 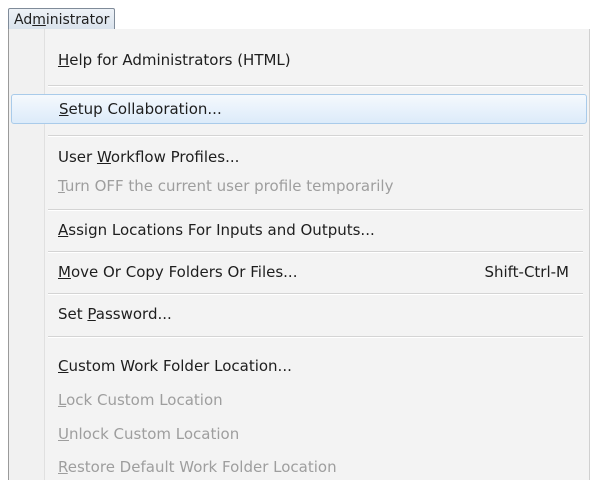 I want to click on menu-item-label: Lock Custom Location, so click(x=140, y=400).